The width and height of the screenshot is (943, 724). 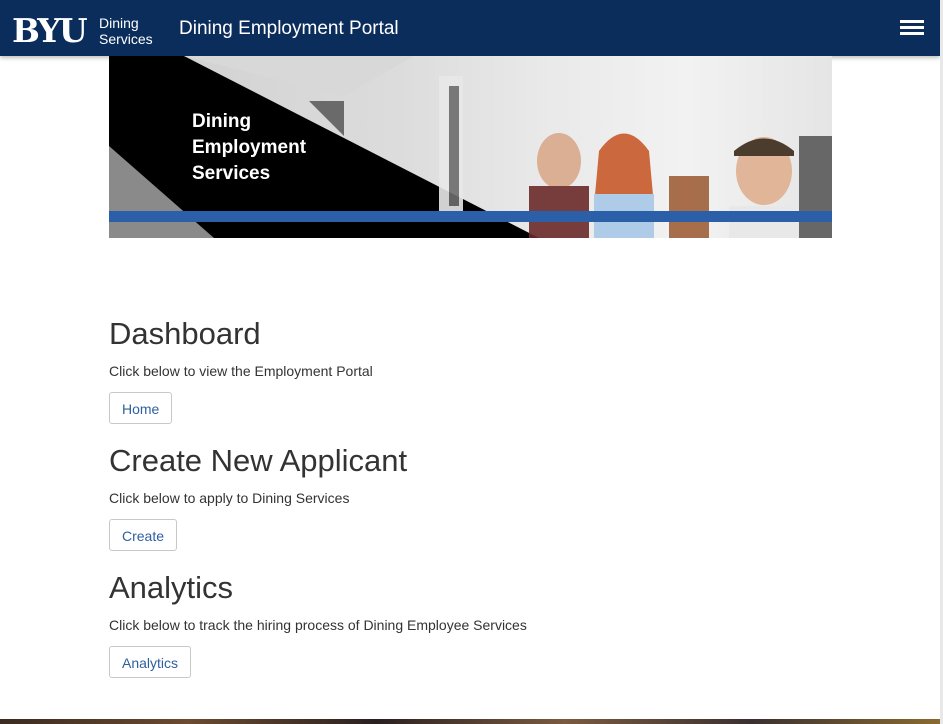 I want to click on analytics-button: Analytics, so click(x=150, y=662).